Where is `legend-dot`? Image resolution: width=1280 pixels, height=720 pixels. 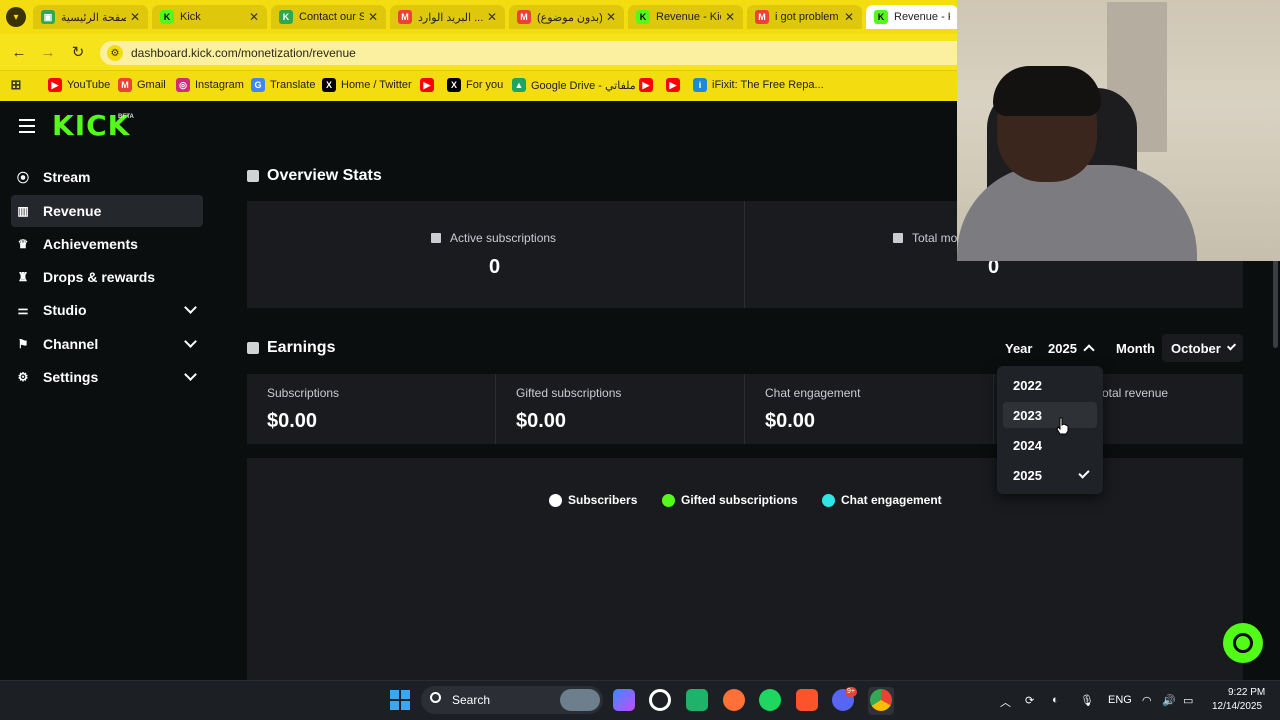
legend-dot is located at coordinates (668, 500).